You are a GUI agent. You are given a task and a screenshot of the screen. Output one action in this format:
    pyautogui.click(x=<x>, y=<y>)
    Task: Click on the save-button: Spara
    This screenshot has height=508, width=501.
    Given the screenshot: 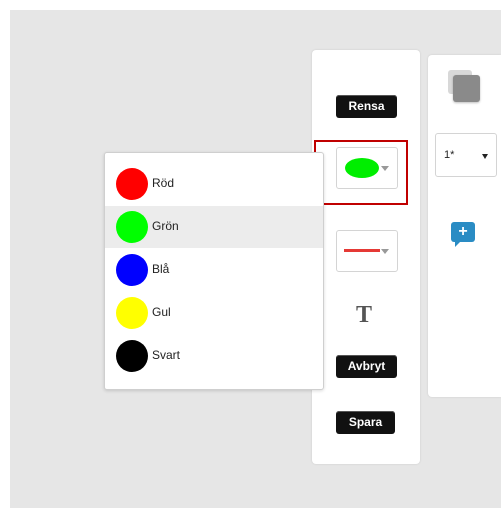 What is the action you would take?
    pyautogui.click(x=365, y=422)
    